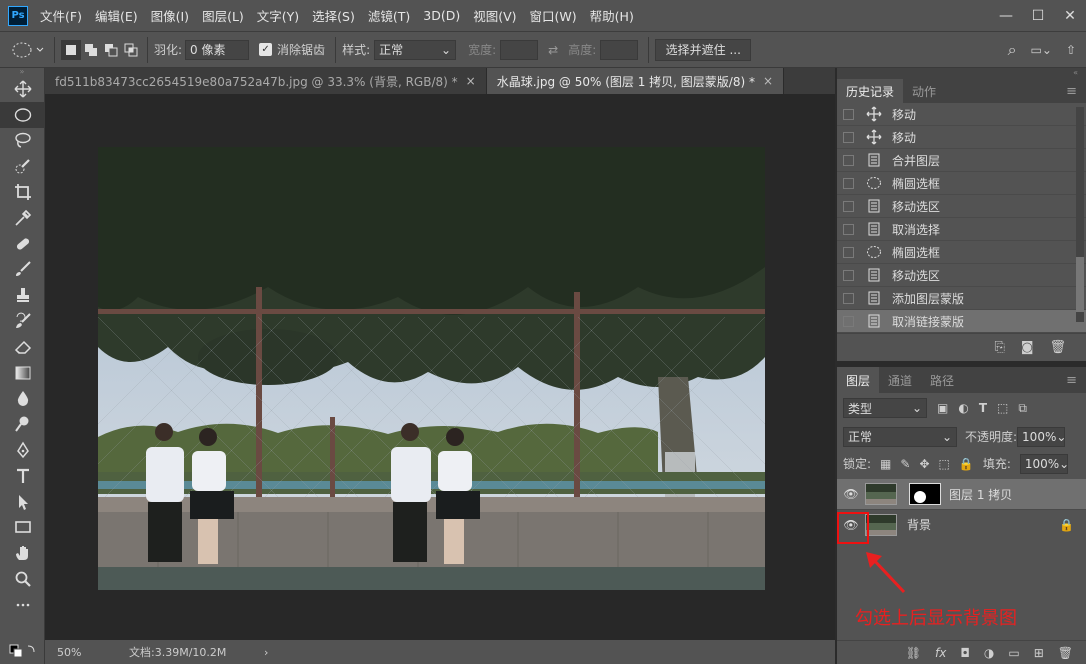 The image size is (1086, 664). Describe the element at coordinates (980, 494) in the screenshot. I see `layer-name: 图层 1 拷贝` at that location.